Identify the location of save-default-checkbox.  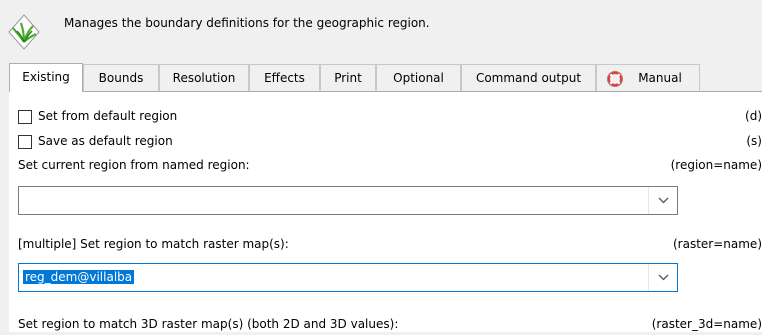
(25, 142).